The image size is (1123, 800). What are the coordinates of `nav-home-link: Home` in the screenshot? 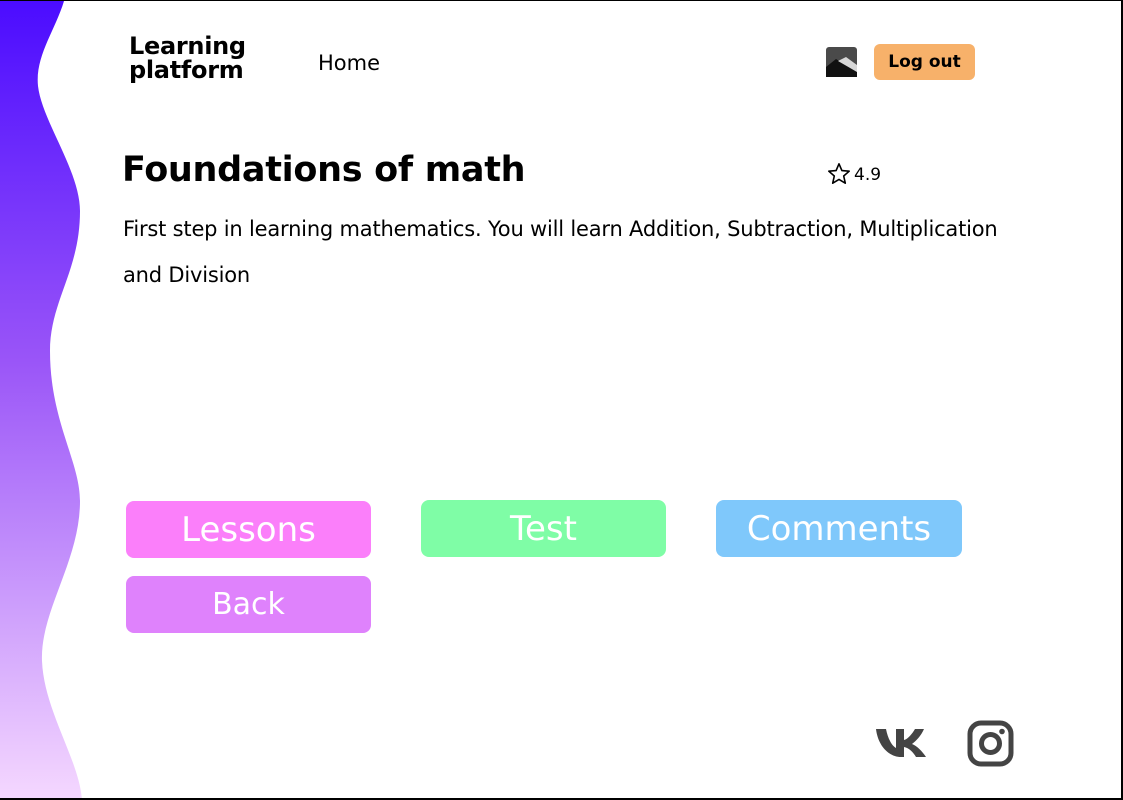 It's located at (349, 63).